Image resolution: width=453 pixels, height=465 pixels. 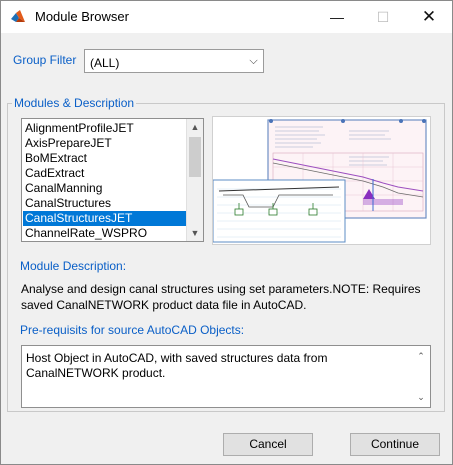 I want to click on continue-button: Continue, so click(x=395, y=444).